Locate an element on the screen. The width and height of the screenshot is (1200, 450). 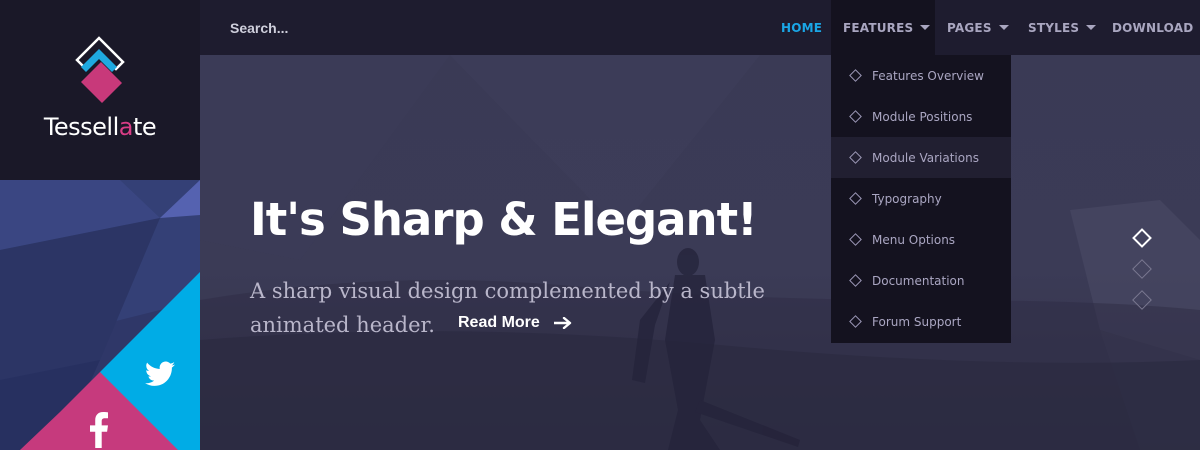
menu-item-module-variations: Module Variations is located at coordinates (921, 157).